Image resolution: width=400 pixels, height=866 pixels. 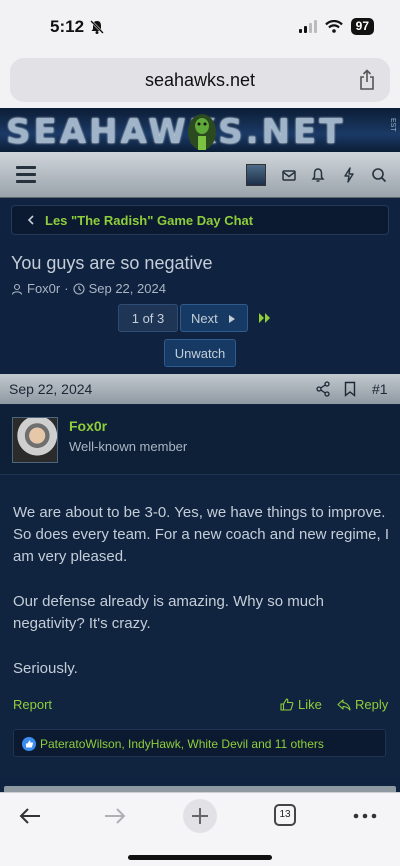 What do you see at coordinates (380, 389) in the screenshot?
I see `post-number: #1` at bounding box center [380, 389].